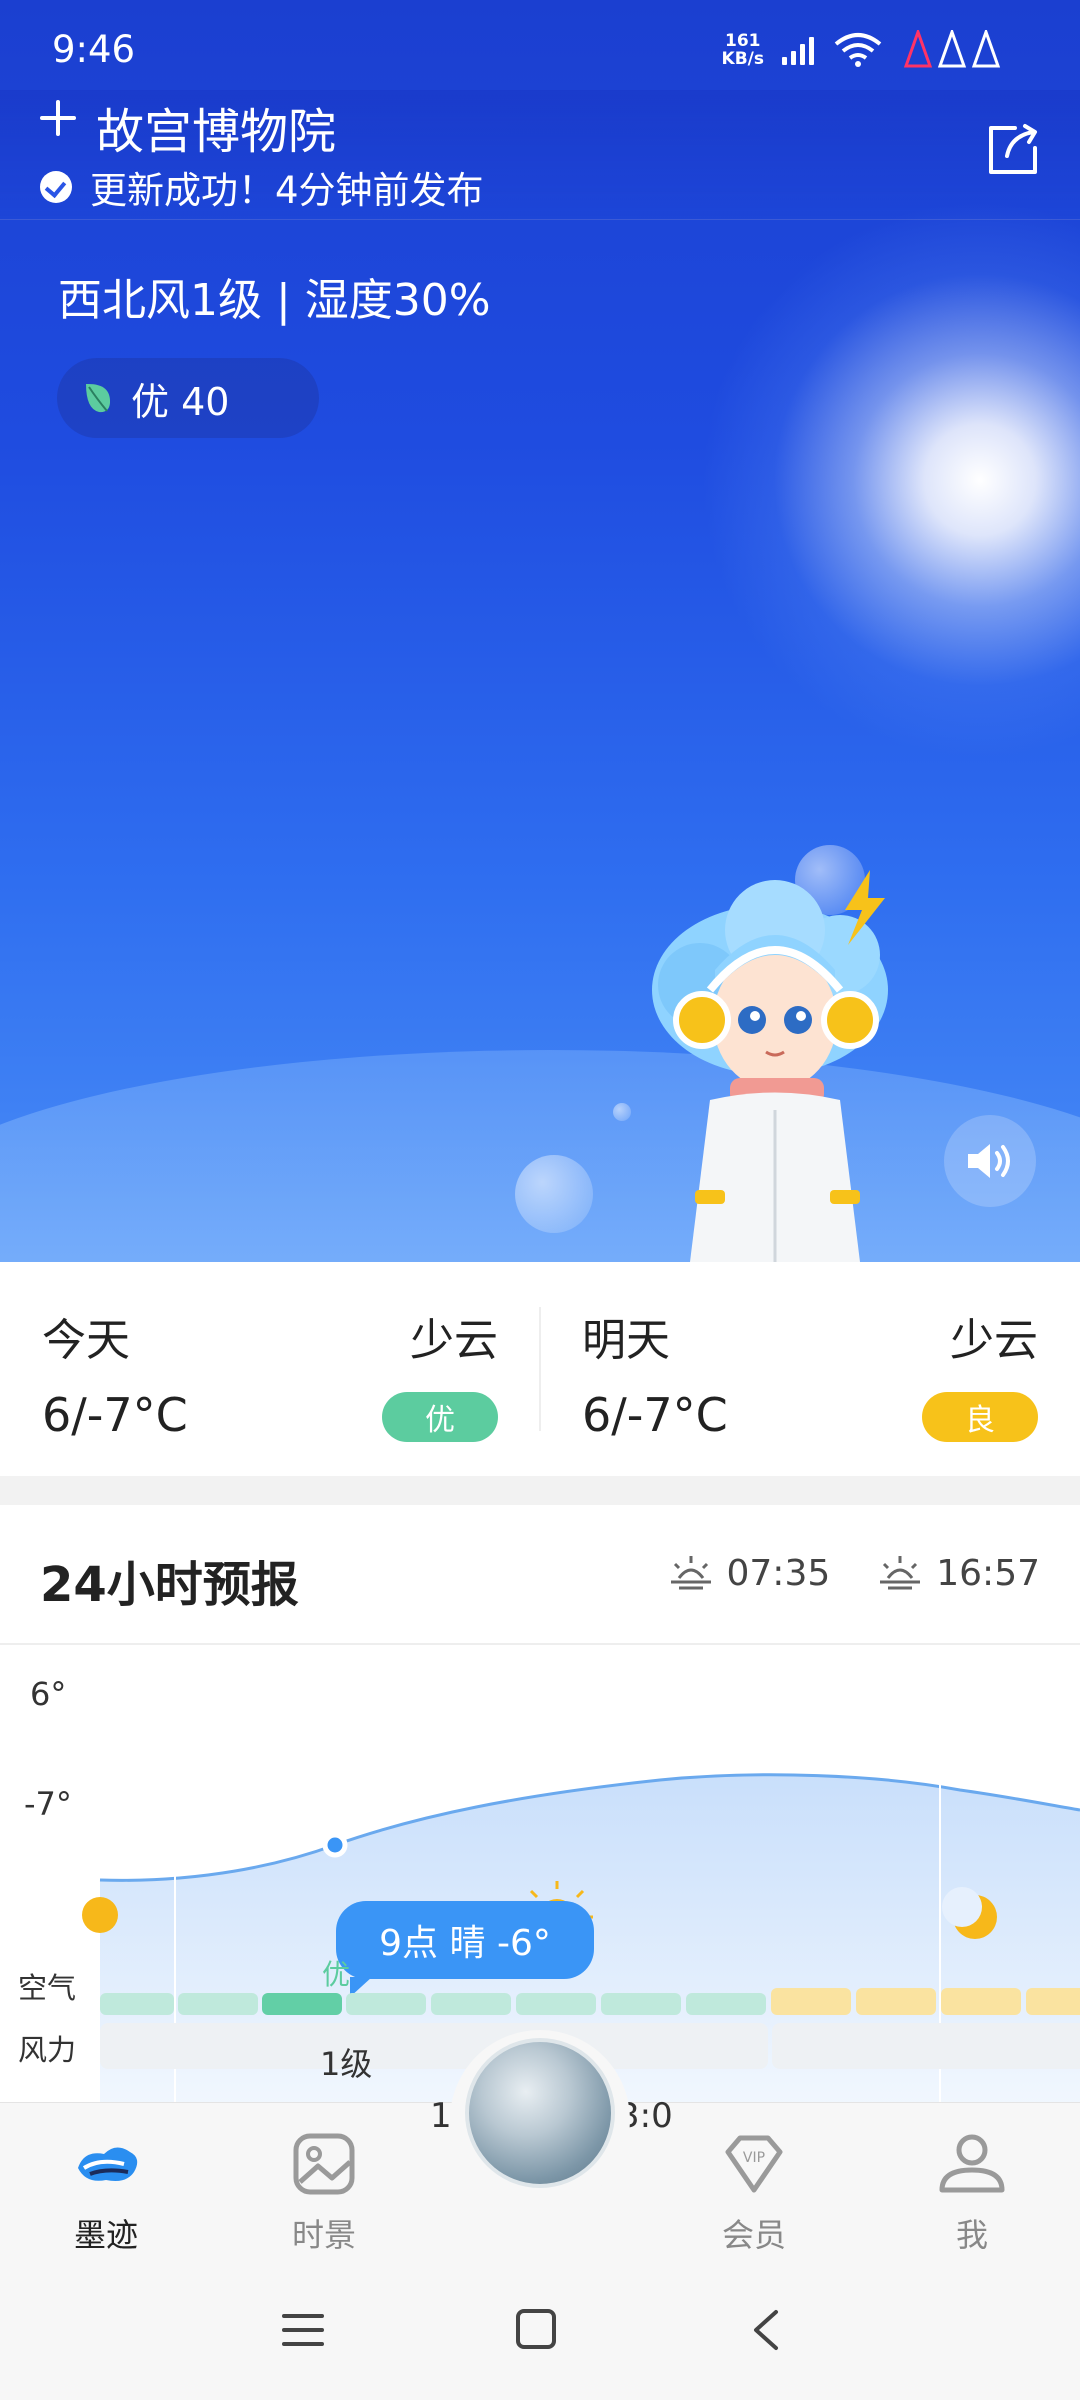 This screenshot has height=2400, width=1080. Describe the element at coordinates (324, 2164) in the screenshot. I see `picture-icon` at that location.